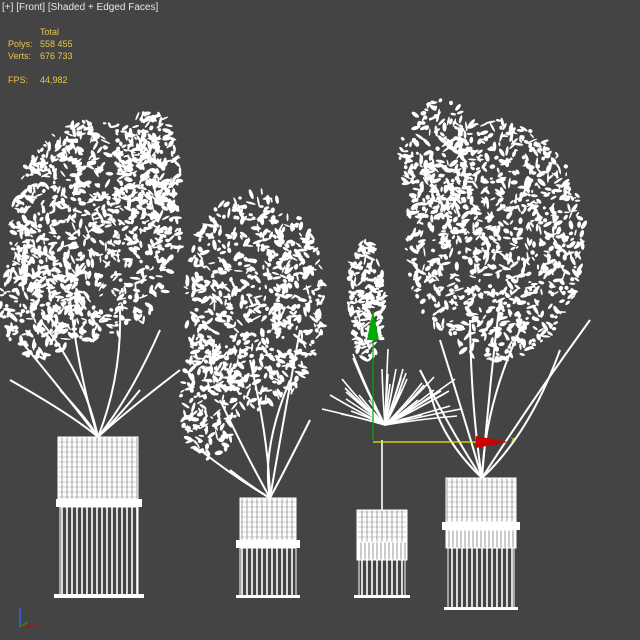 The height and width of the screenshot is (640, 640). Describe the element at coordinates (99, 517) in the screenshot. I see `plant-1-pot` at that location.